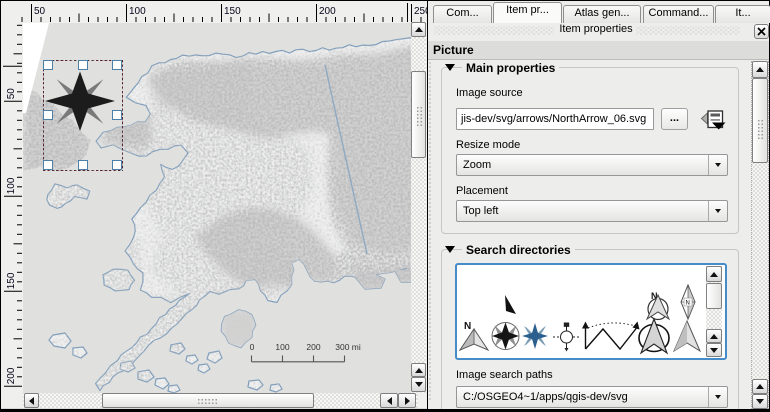 This screenshot has height=412, width=770. Describe the element at coordinates (252, 347) in the screenshot. I see `svg-text: 0` at that location.